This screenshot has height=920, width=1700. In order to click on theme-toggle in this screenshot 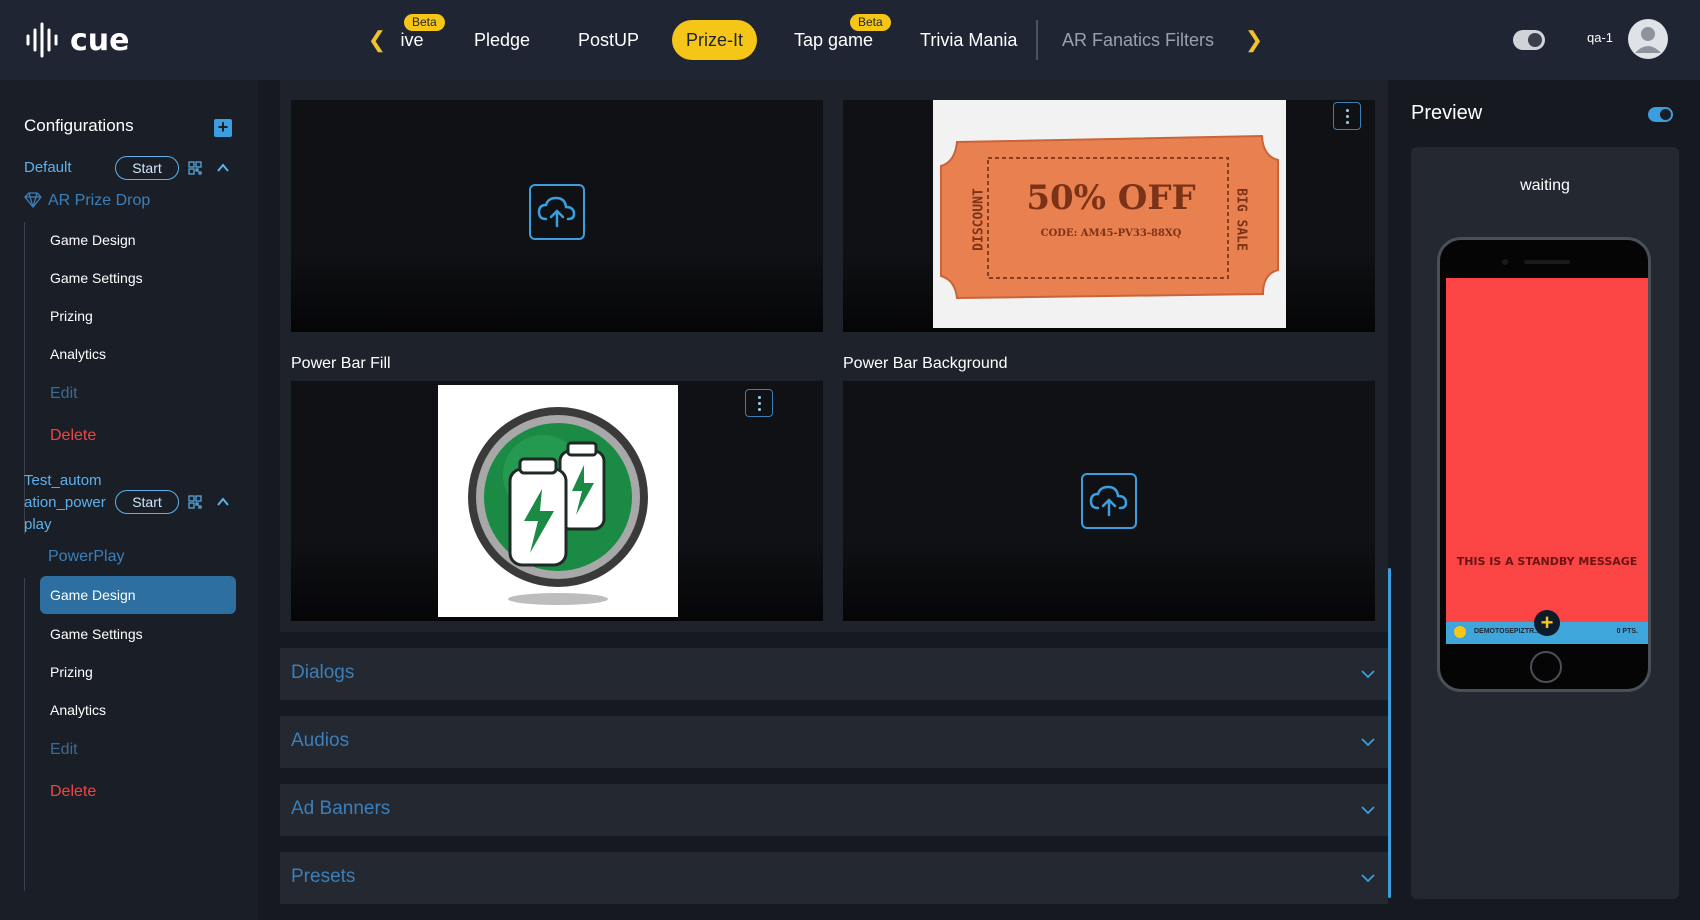, I will do `click(1529, 40)`.